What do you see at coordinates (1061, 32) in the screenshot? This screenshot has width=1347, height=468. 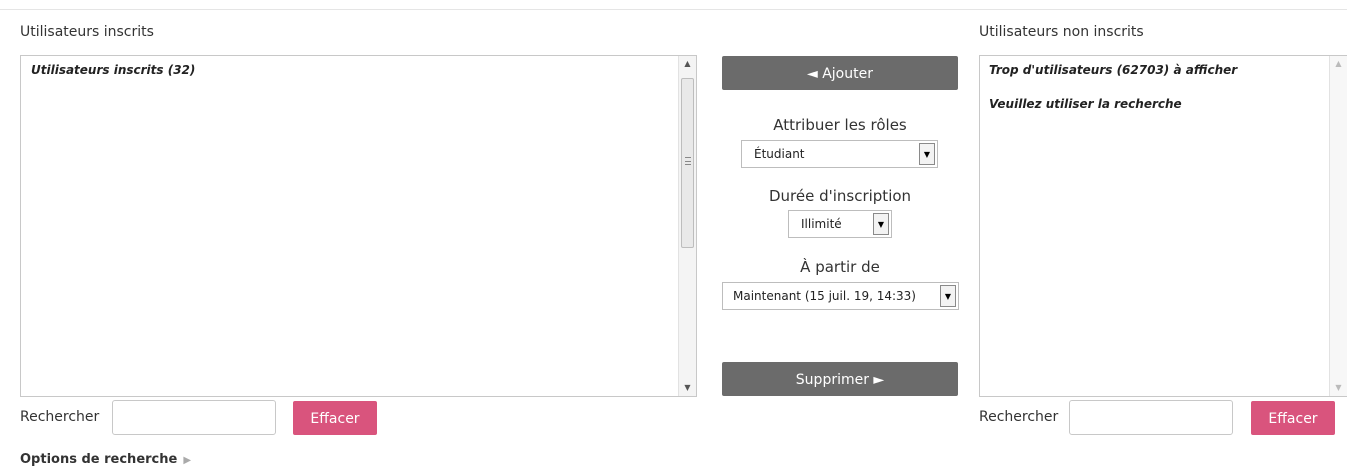 I see `non-enrolled-users-title: Utilisateurs non inscrits` at bounding box center [1061, 32].